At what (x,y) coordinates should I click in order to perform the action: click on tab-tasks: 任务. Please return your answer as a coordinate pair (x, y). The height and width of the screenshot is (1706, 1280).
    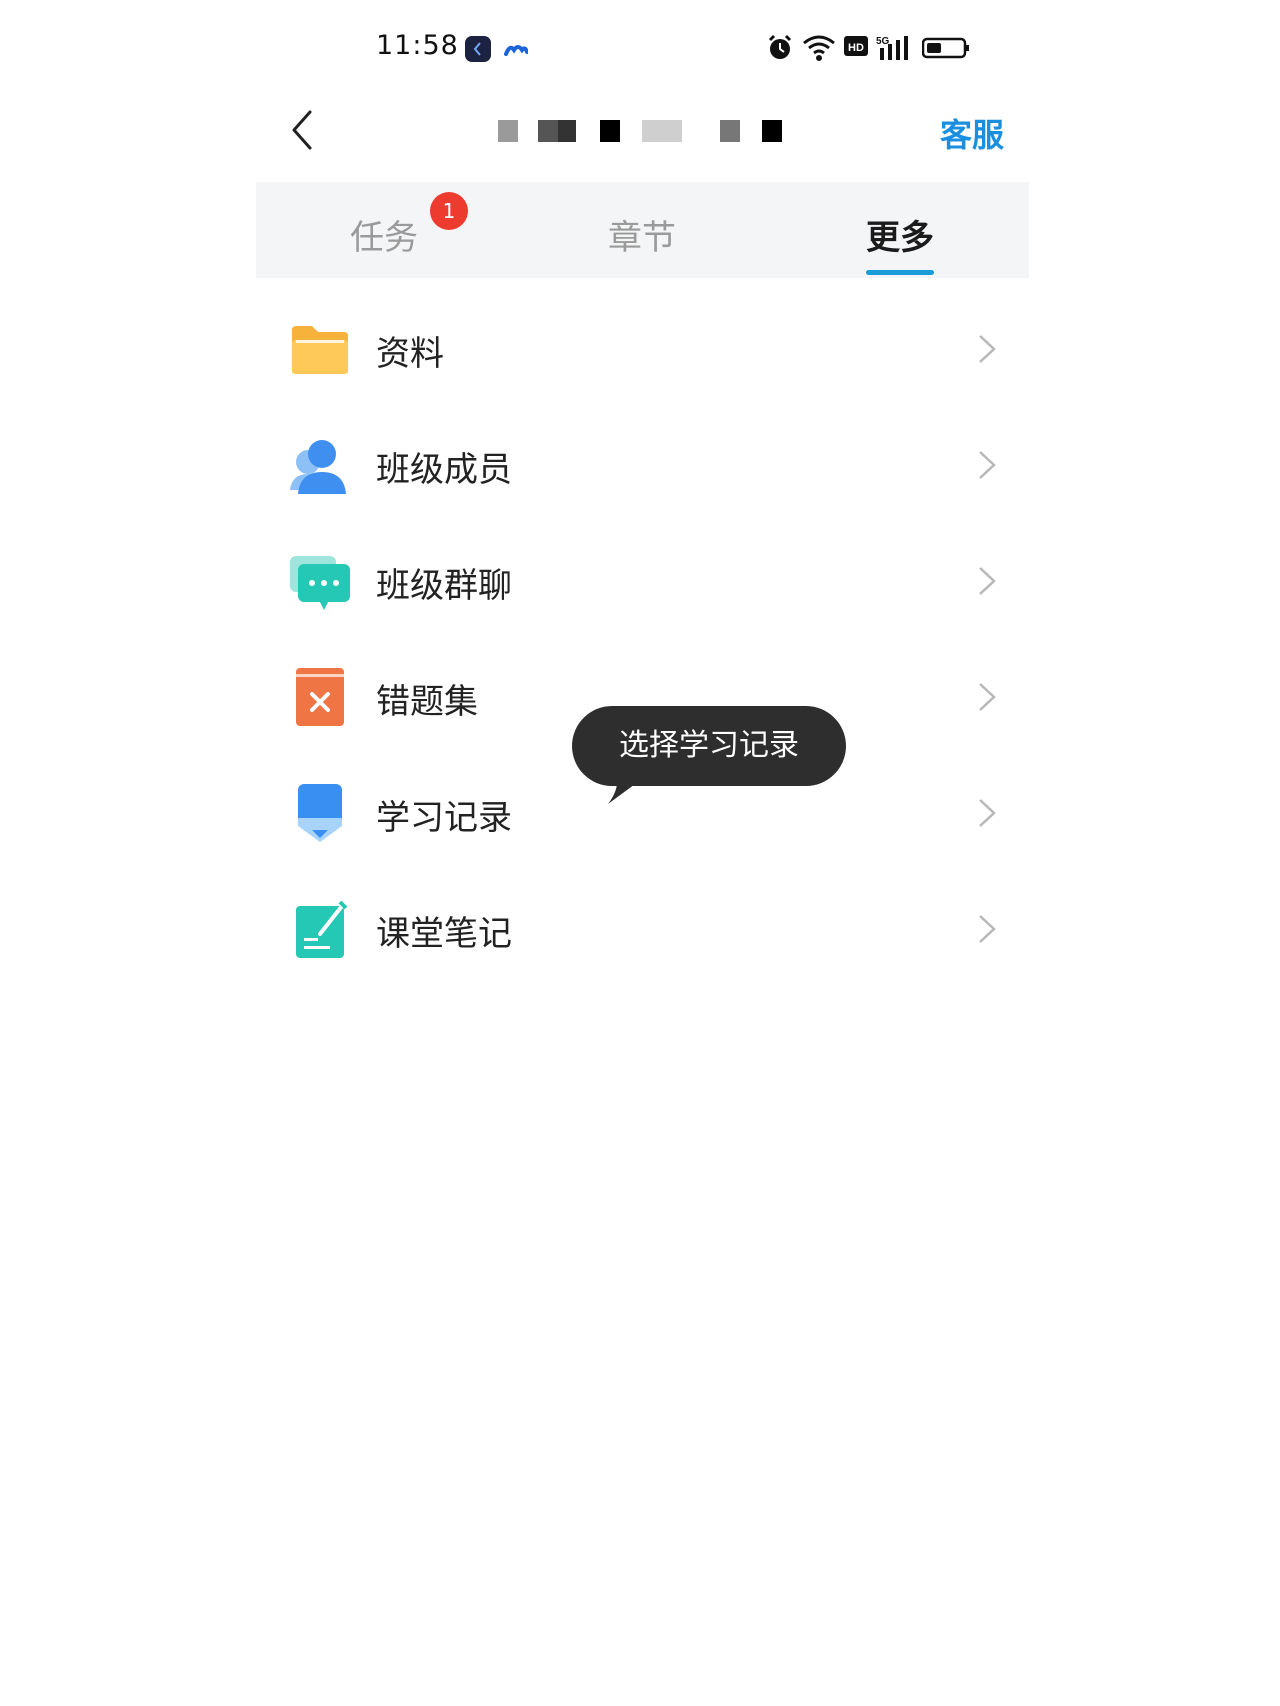
    Looking at the image, I should click on (384, 234).